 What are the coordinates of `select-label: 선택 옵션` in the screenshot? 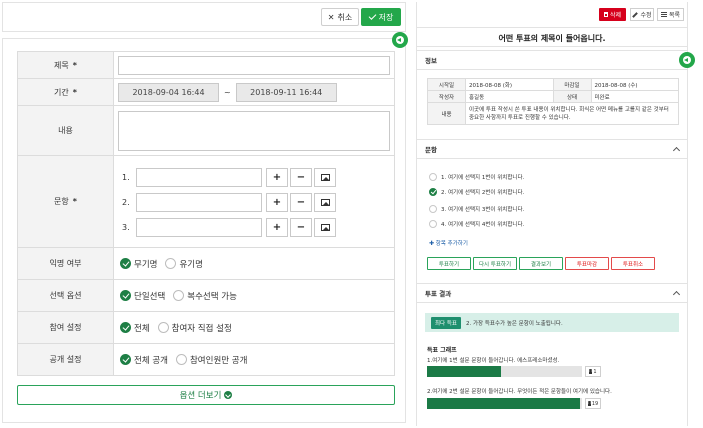 It's located at (65, 295).